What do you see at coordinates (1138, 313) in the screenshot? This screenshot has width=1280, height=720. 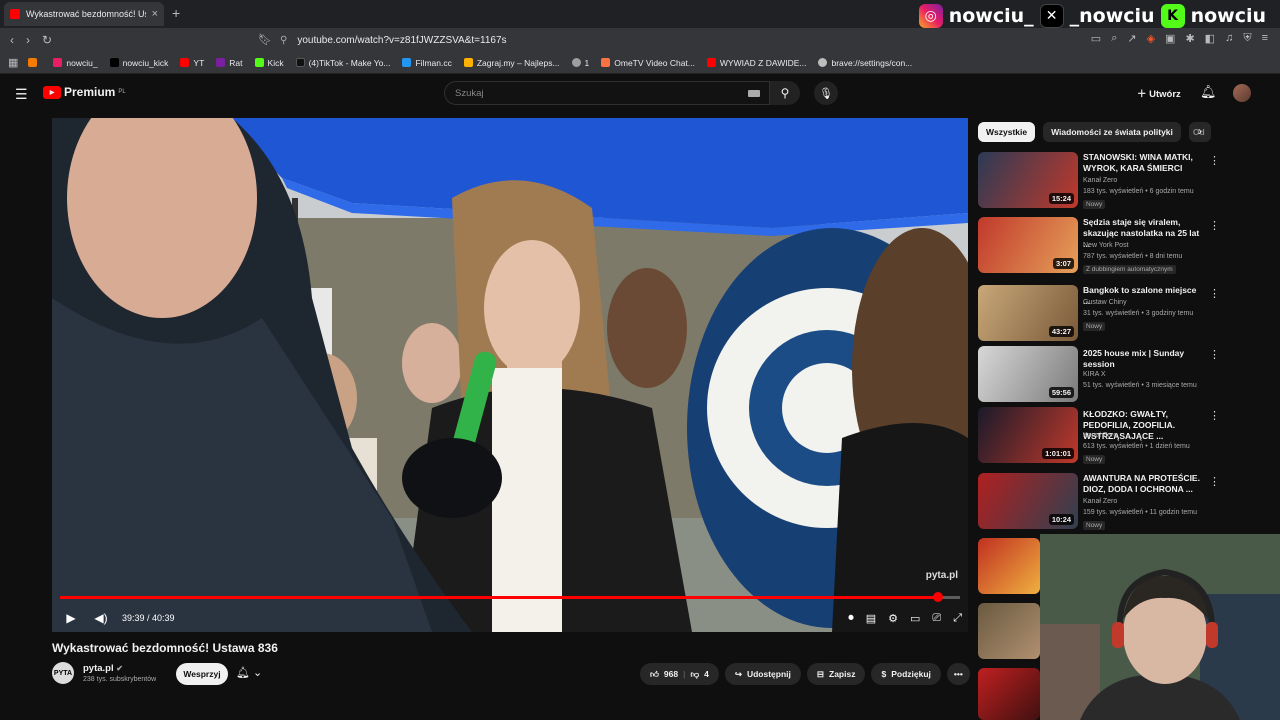 I see `recommendation-meta: 31 tys. wyświetleń • 3 godziny temu` at bounding box center [1138, 313].